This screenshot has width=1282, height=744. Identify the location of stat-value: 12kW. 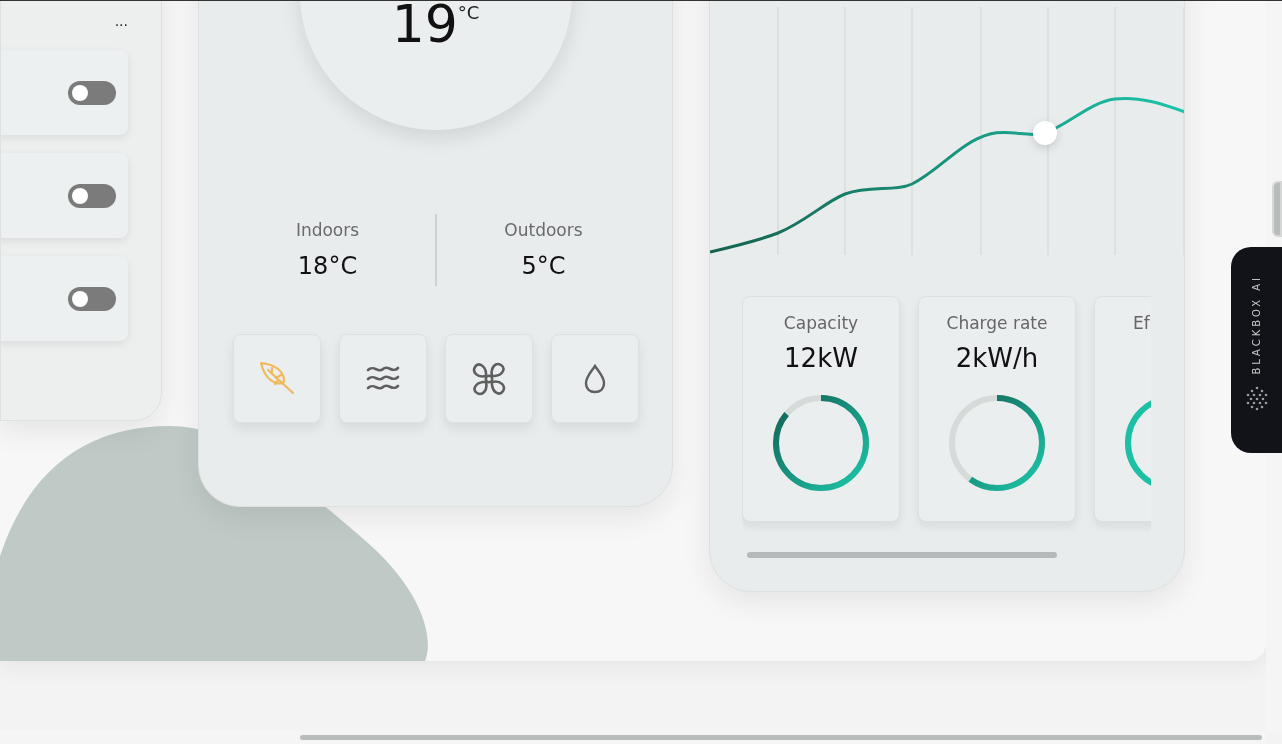
(821, 358).